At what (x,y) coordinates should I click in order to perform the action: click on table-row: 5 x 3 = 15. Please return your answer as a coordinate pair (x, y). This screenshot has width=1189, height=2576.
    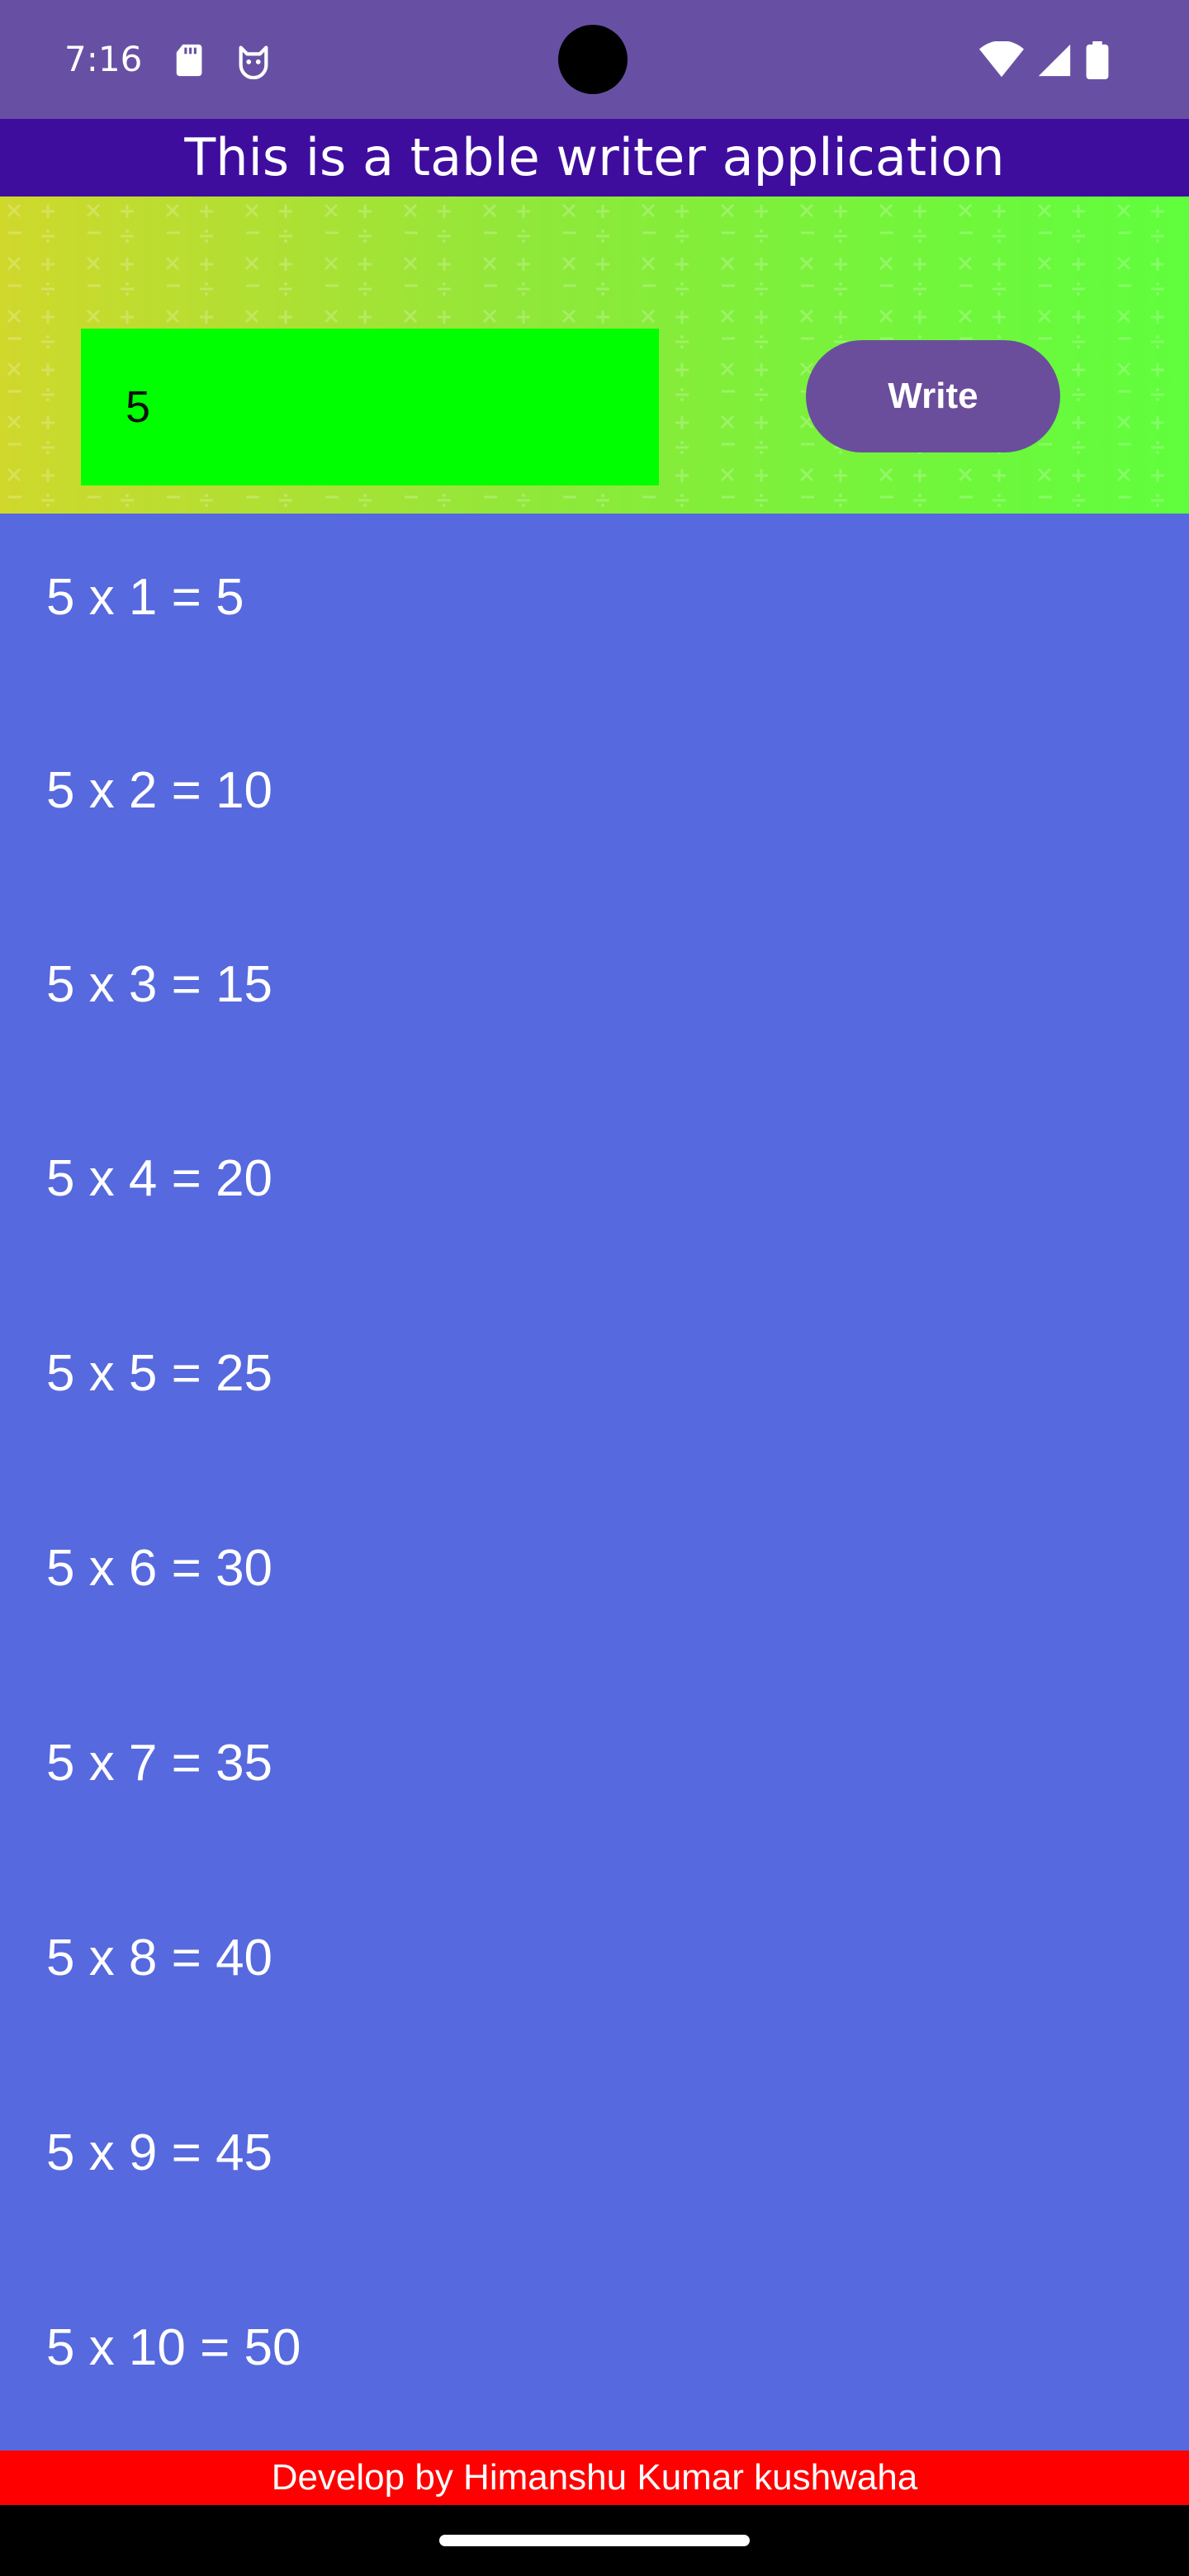
    Looking at the image, I should click on (159, 984).